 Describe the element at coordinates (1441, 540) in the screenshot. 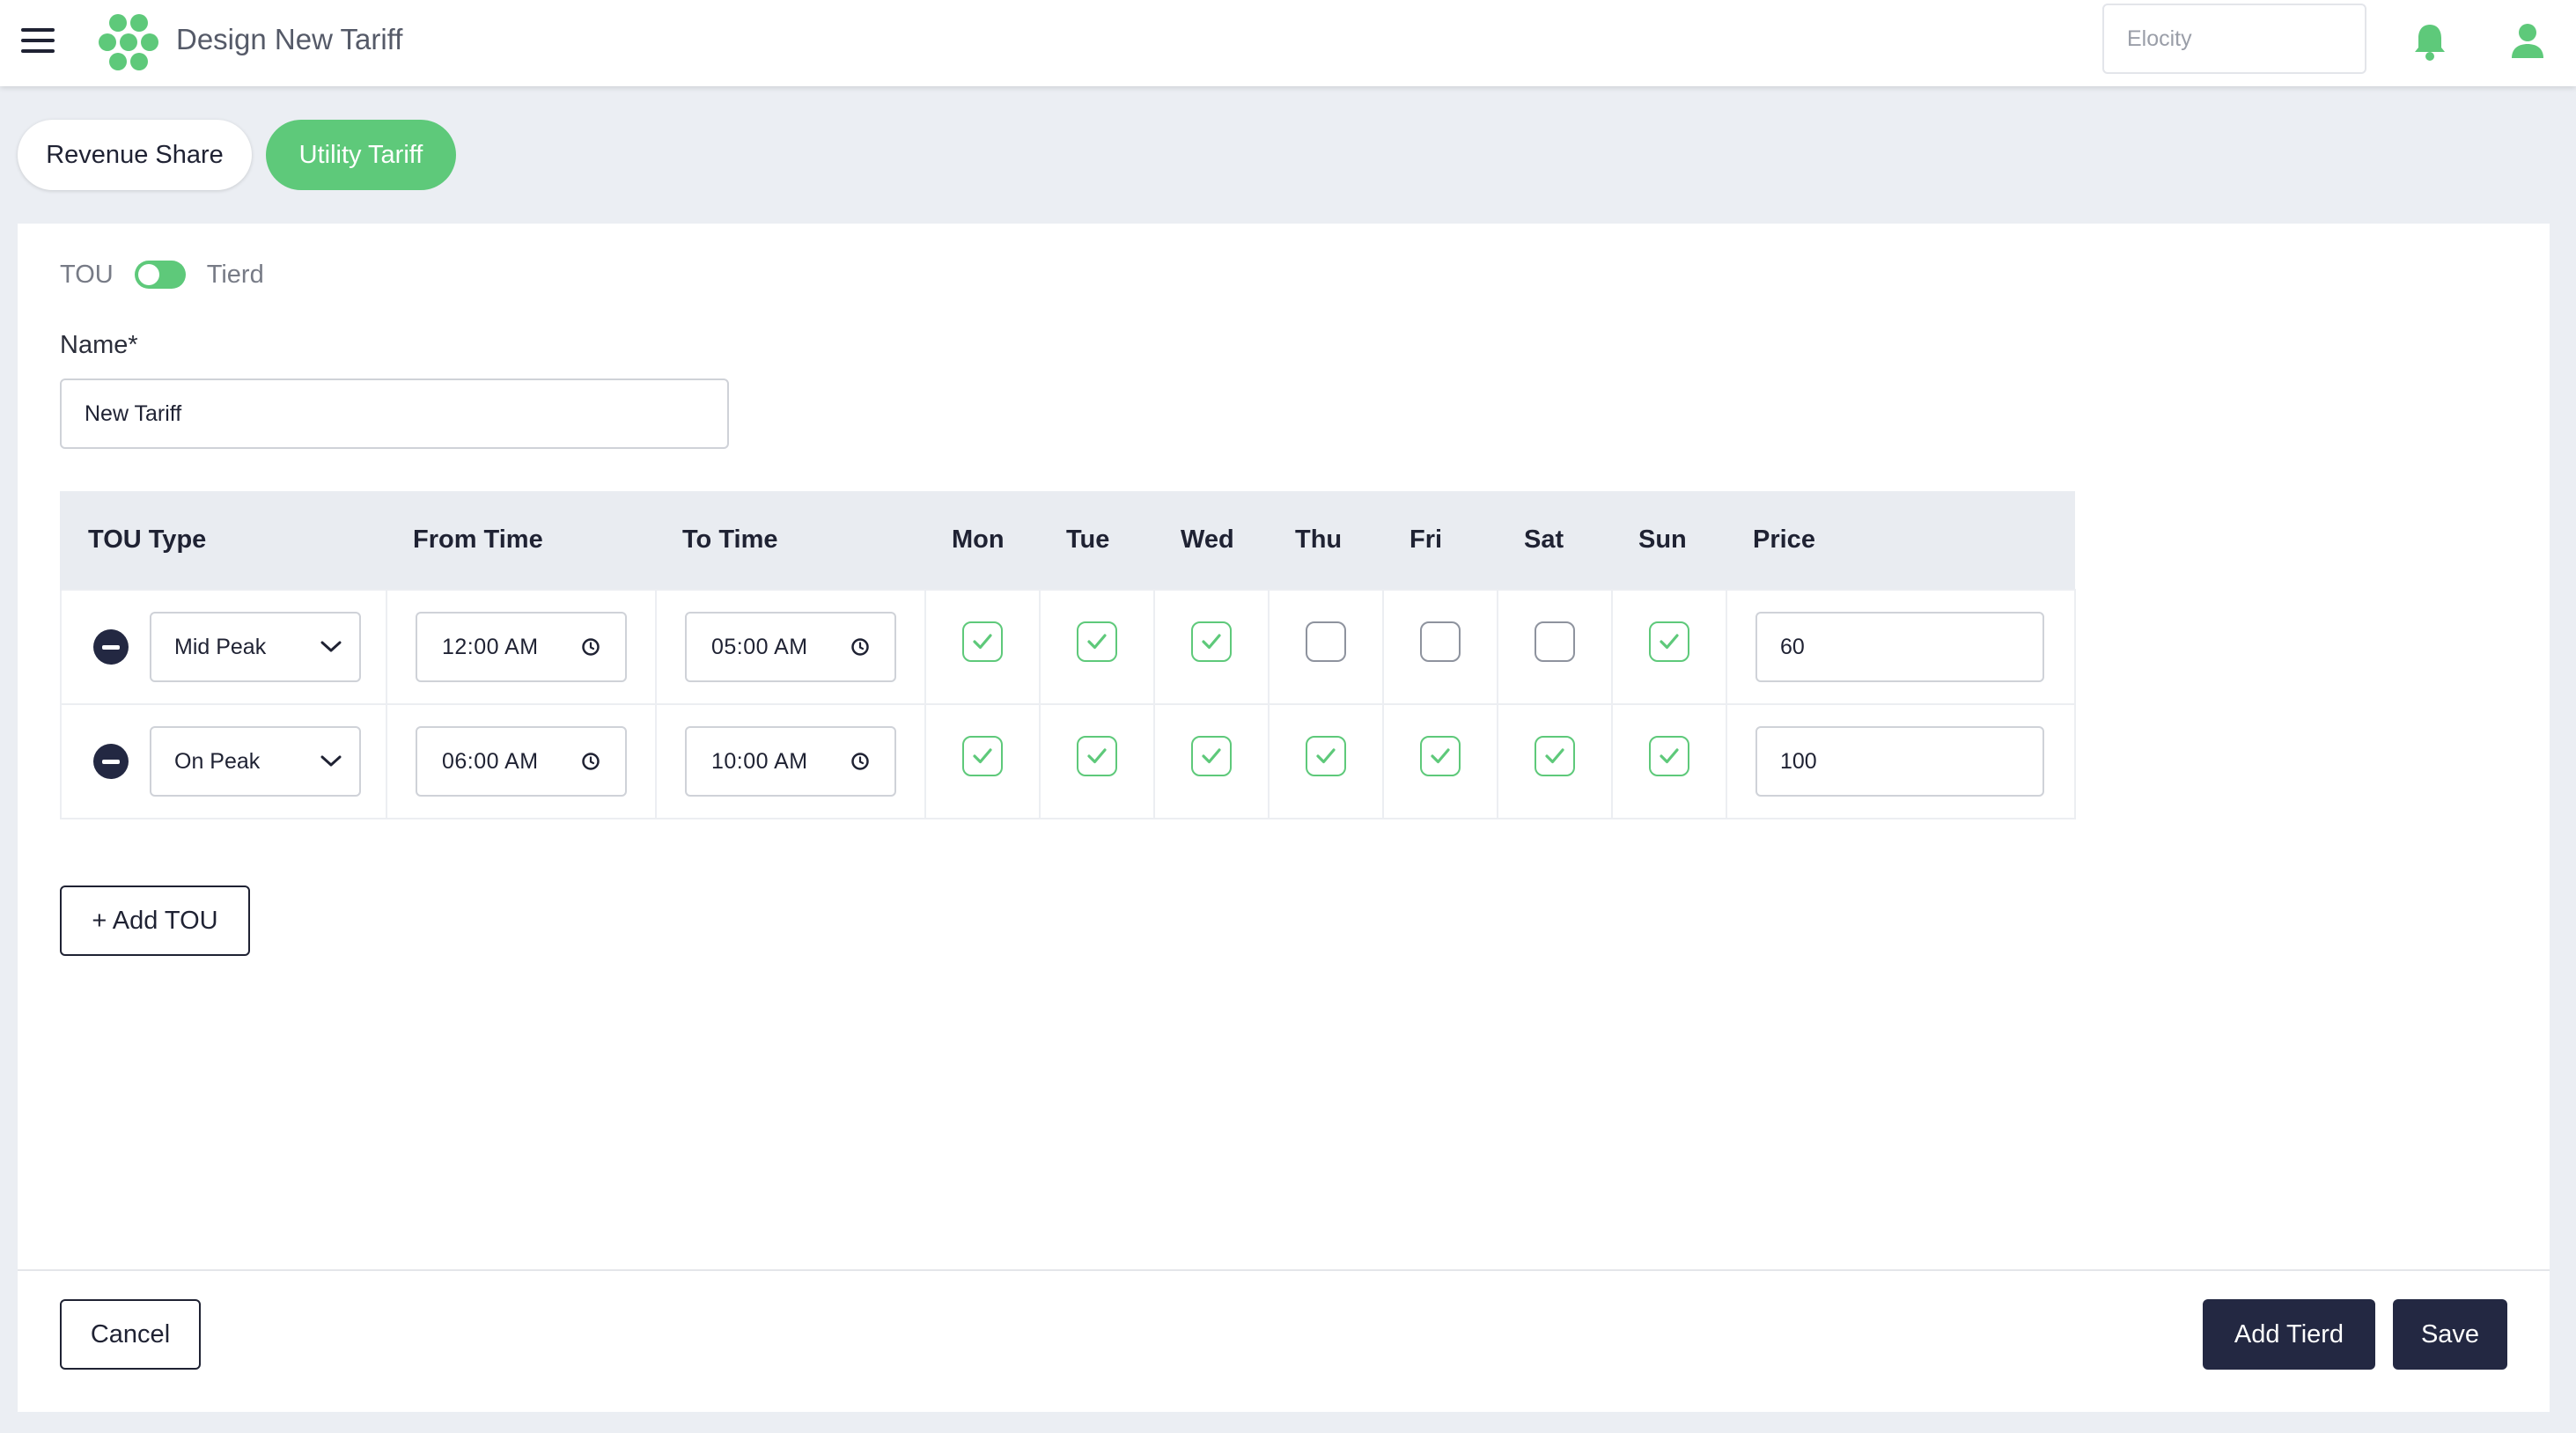

I see `col-header: Fri` at that location.